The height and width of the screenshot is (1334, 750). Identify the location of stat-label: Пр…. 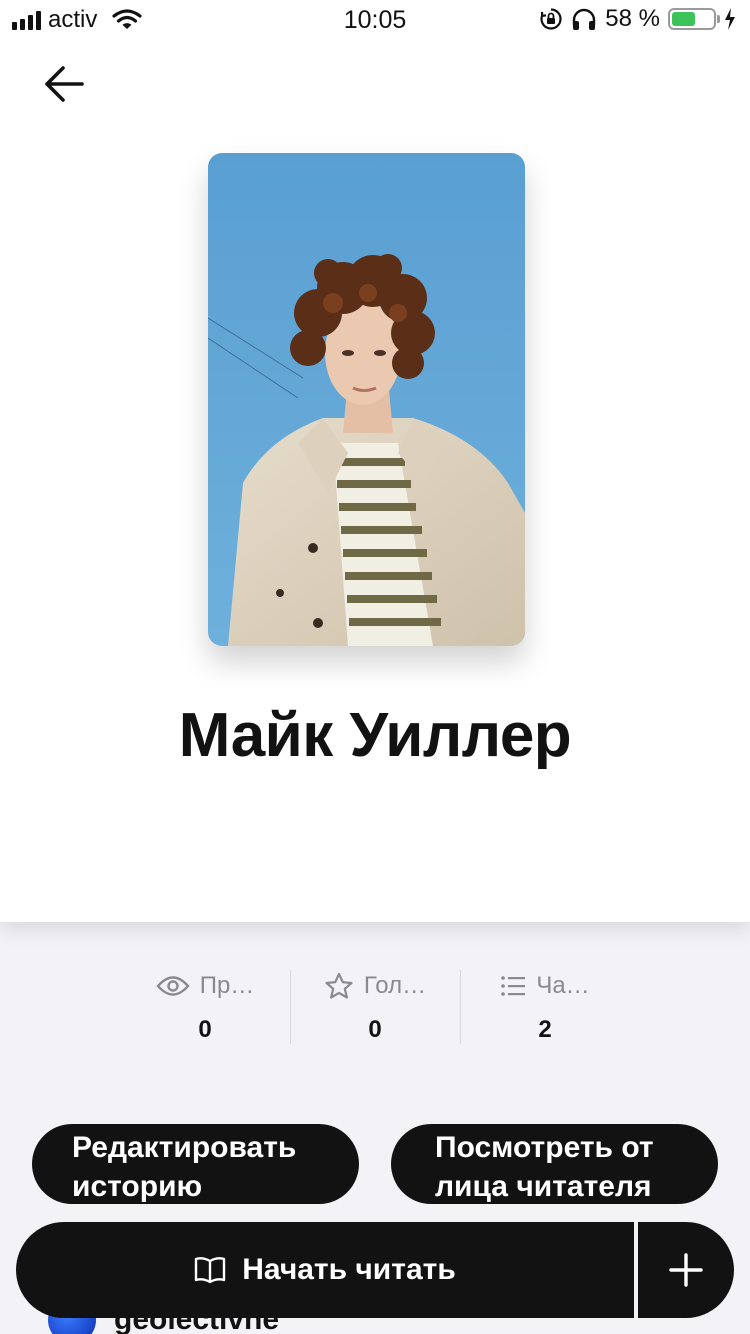
(227, 985).